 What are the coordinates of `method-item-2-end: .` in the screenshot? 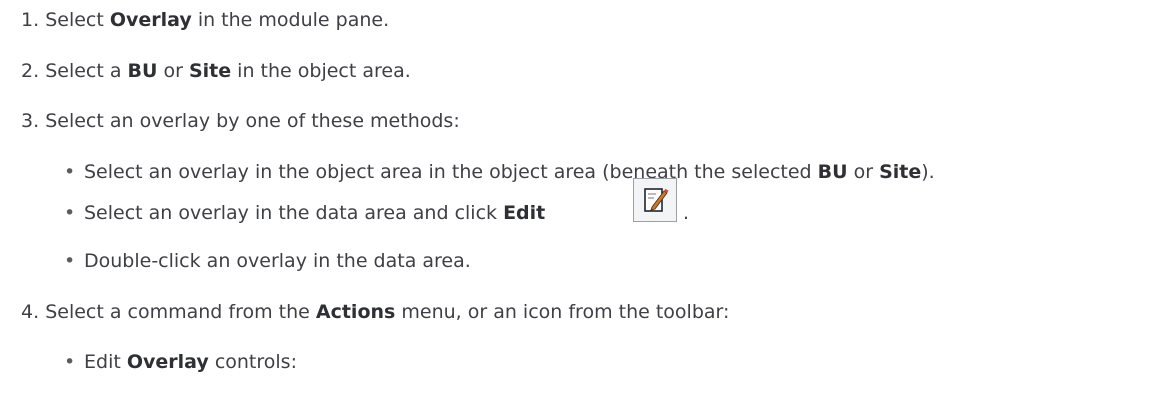 It's located at (686, 213).